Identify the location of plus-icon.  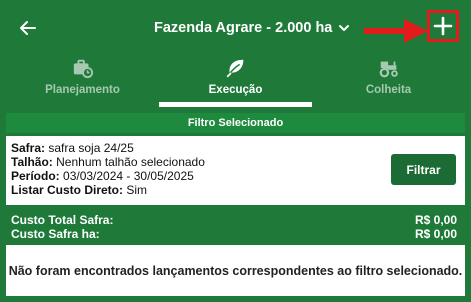
(443, 26).